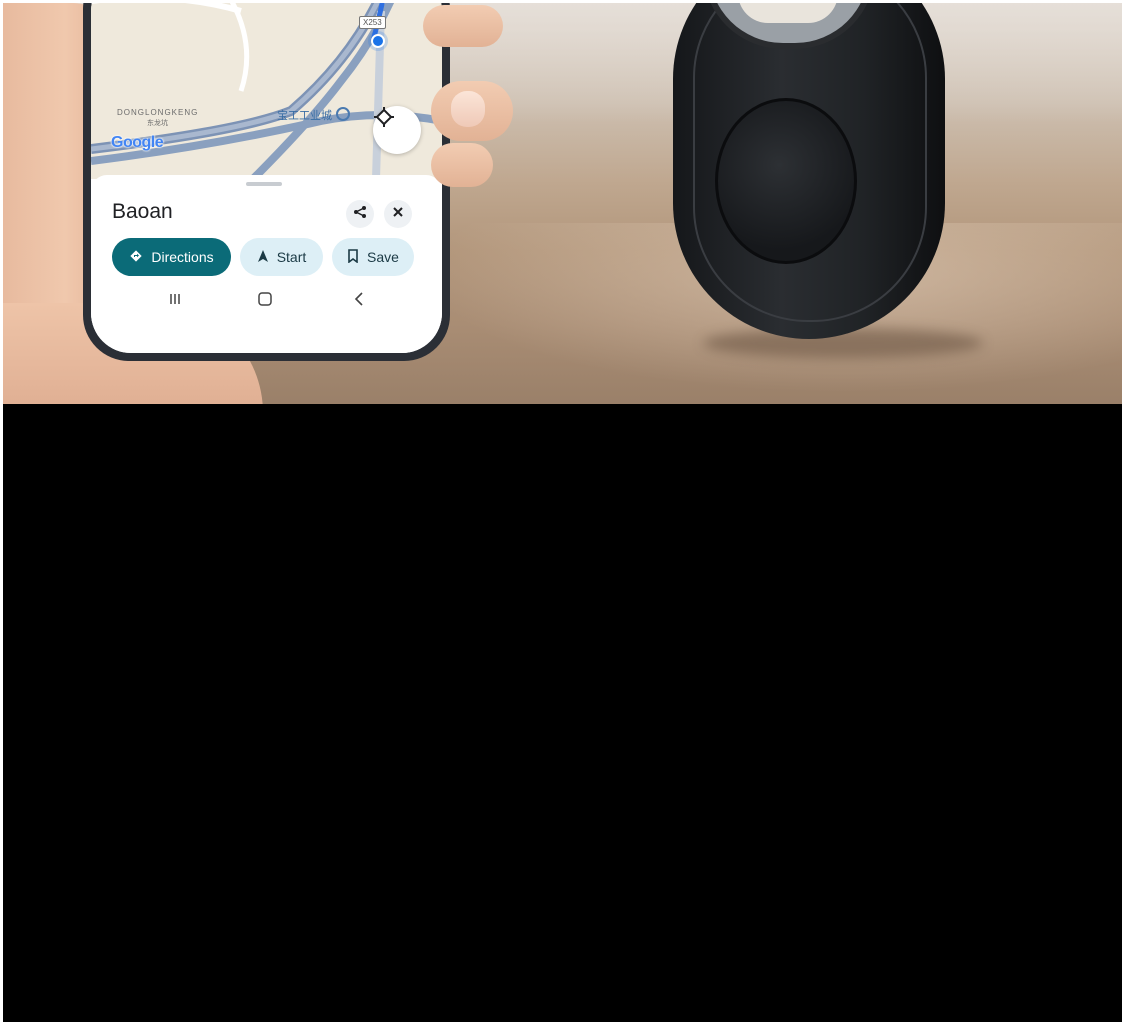 This screenshot has height=1025, width=1123. Describe the element at coordinates (383, 257) in the screenshot. I see `save-label: Save` at that location.